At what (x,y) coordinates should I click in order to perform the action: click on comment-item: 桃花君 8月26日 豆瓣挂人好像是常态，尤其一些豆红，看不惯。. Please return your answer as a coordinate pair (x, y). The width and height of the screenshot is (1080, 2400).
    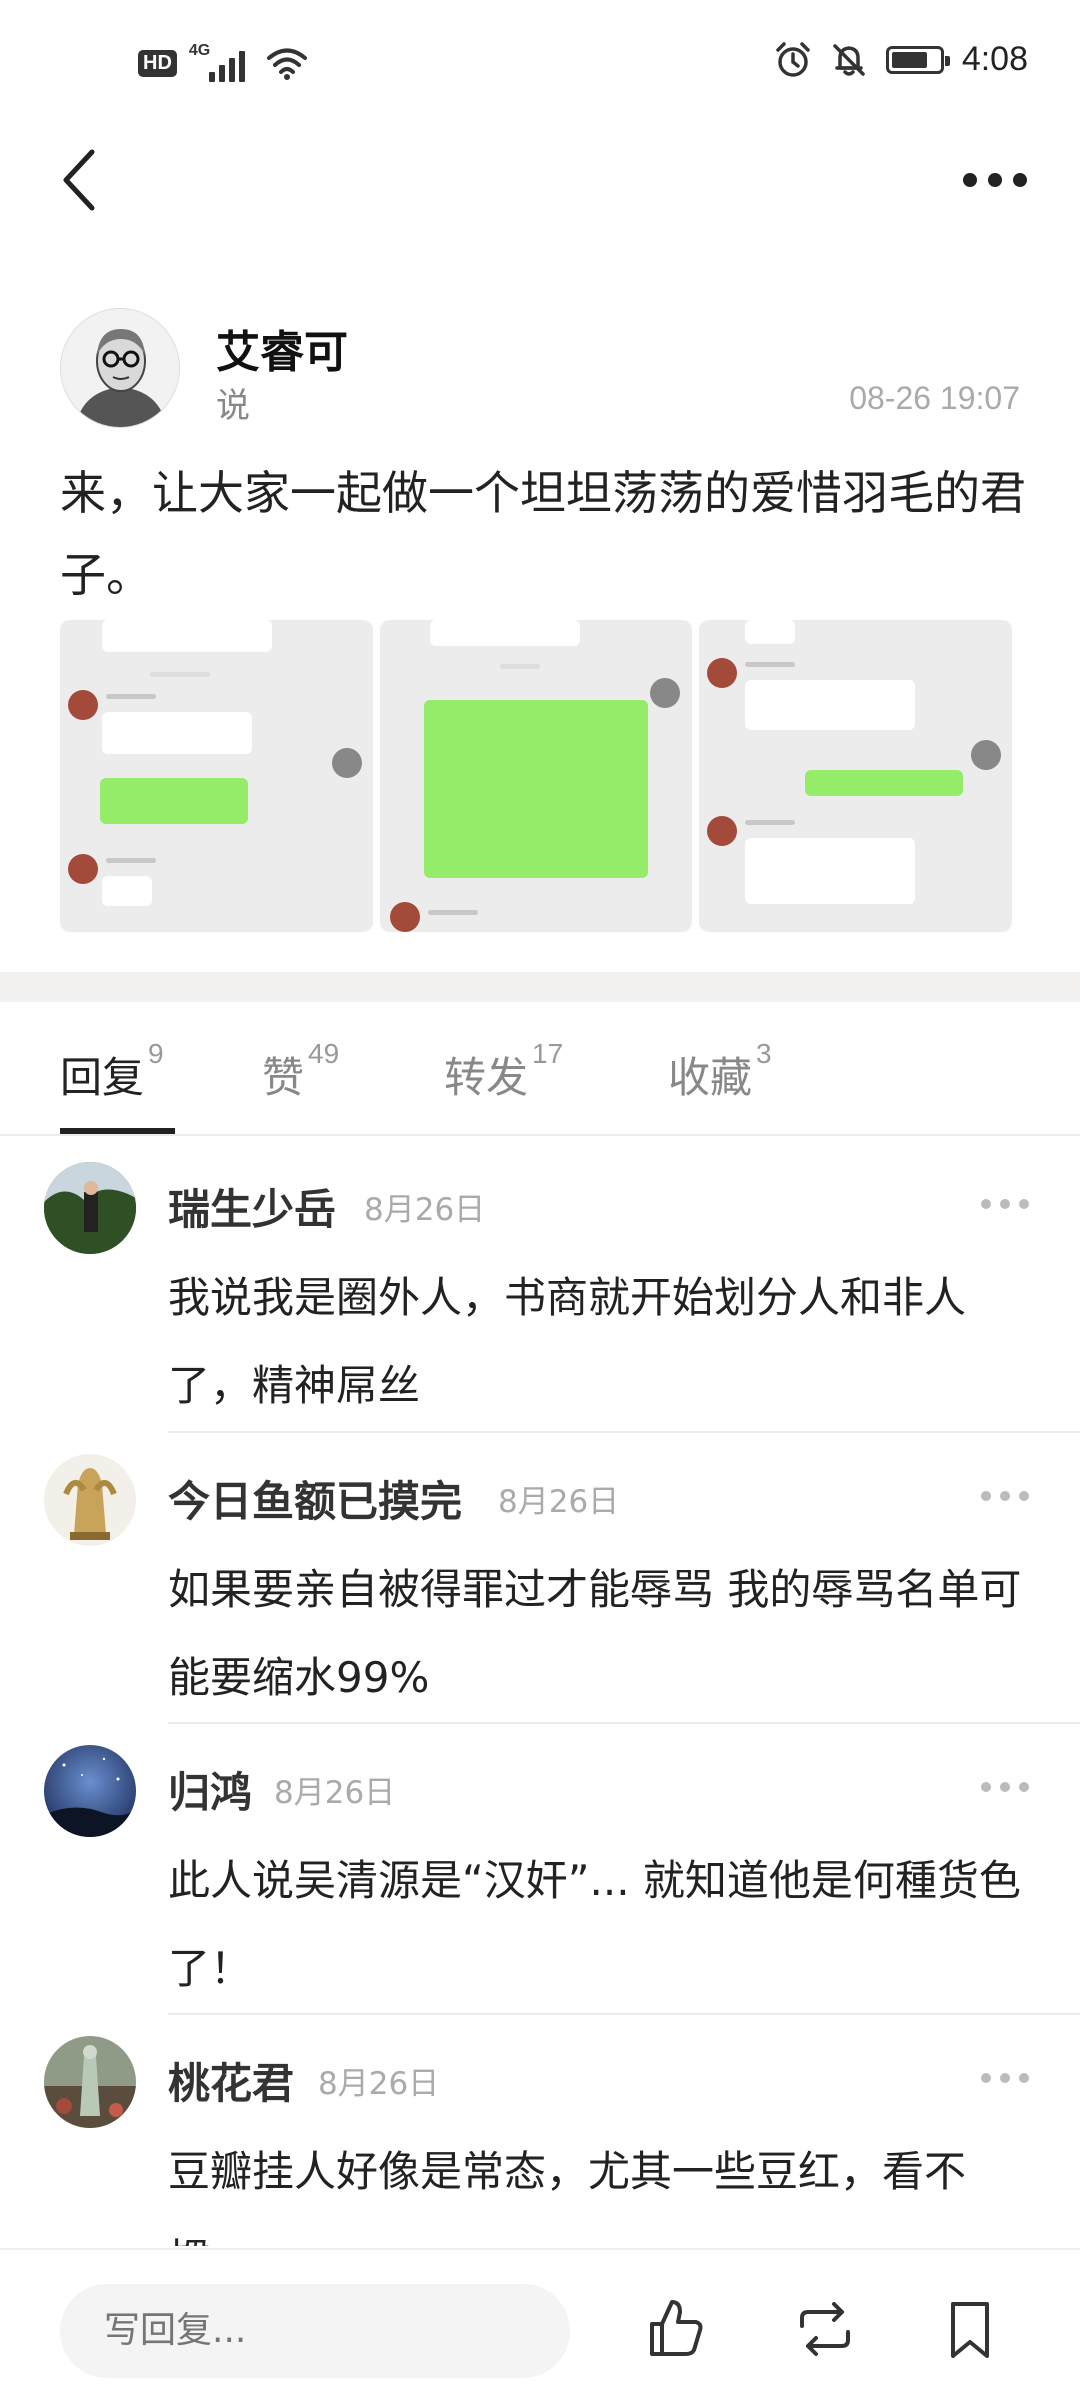
    Looking at the image, I should click on (540, 2141).